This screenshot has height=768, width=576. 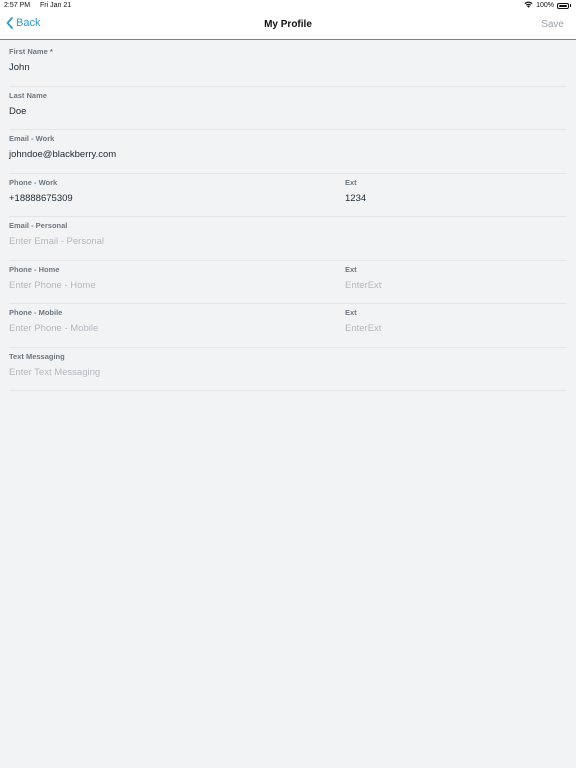 I want to click on first-name-field: First Name * John, so click(x=31, y=60).